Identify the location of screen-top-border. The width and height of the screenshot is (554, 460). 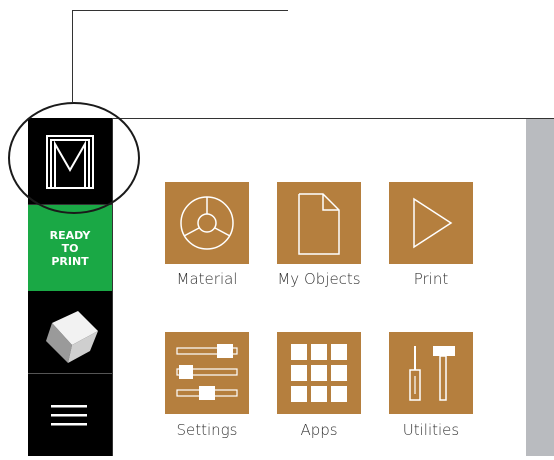
(333, 118).